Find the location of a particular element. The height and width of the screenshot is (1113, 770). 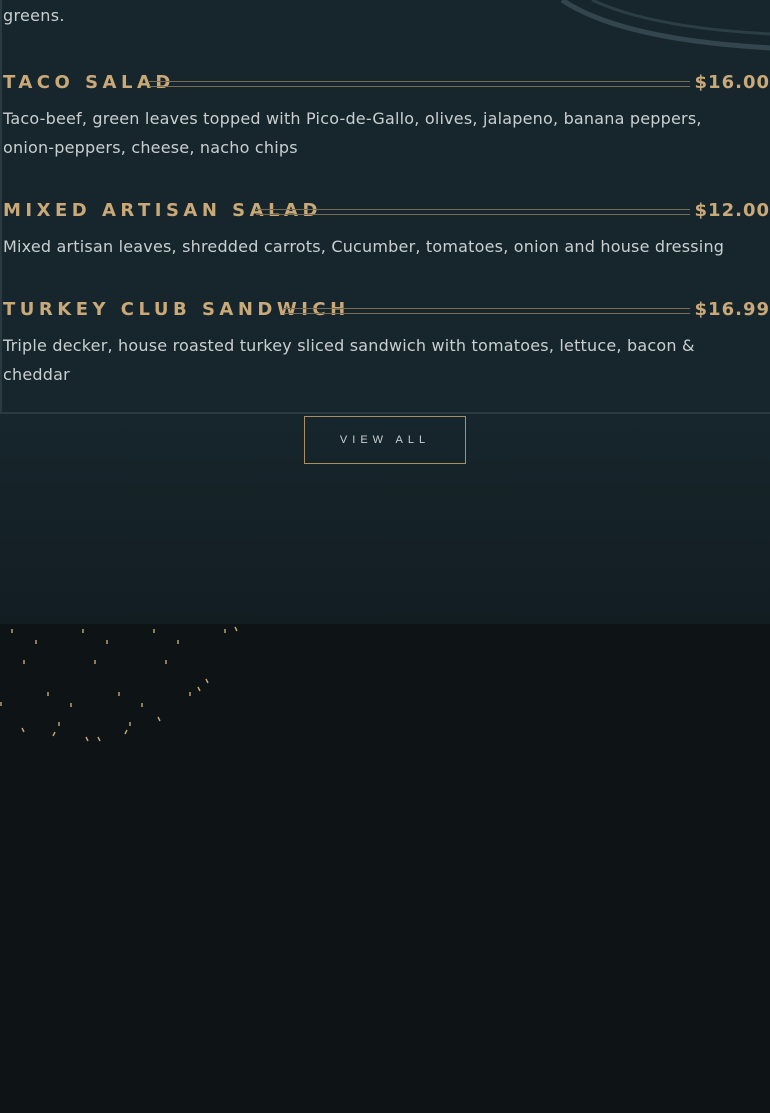

menu-item-price: $16.99 is located at coordinates (732, 309).